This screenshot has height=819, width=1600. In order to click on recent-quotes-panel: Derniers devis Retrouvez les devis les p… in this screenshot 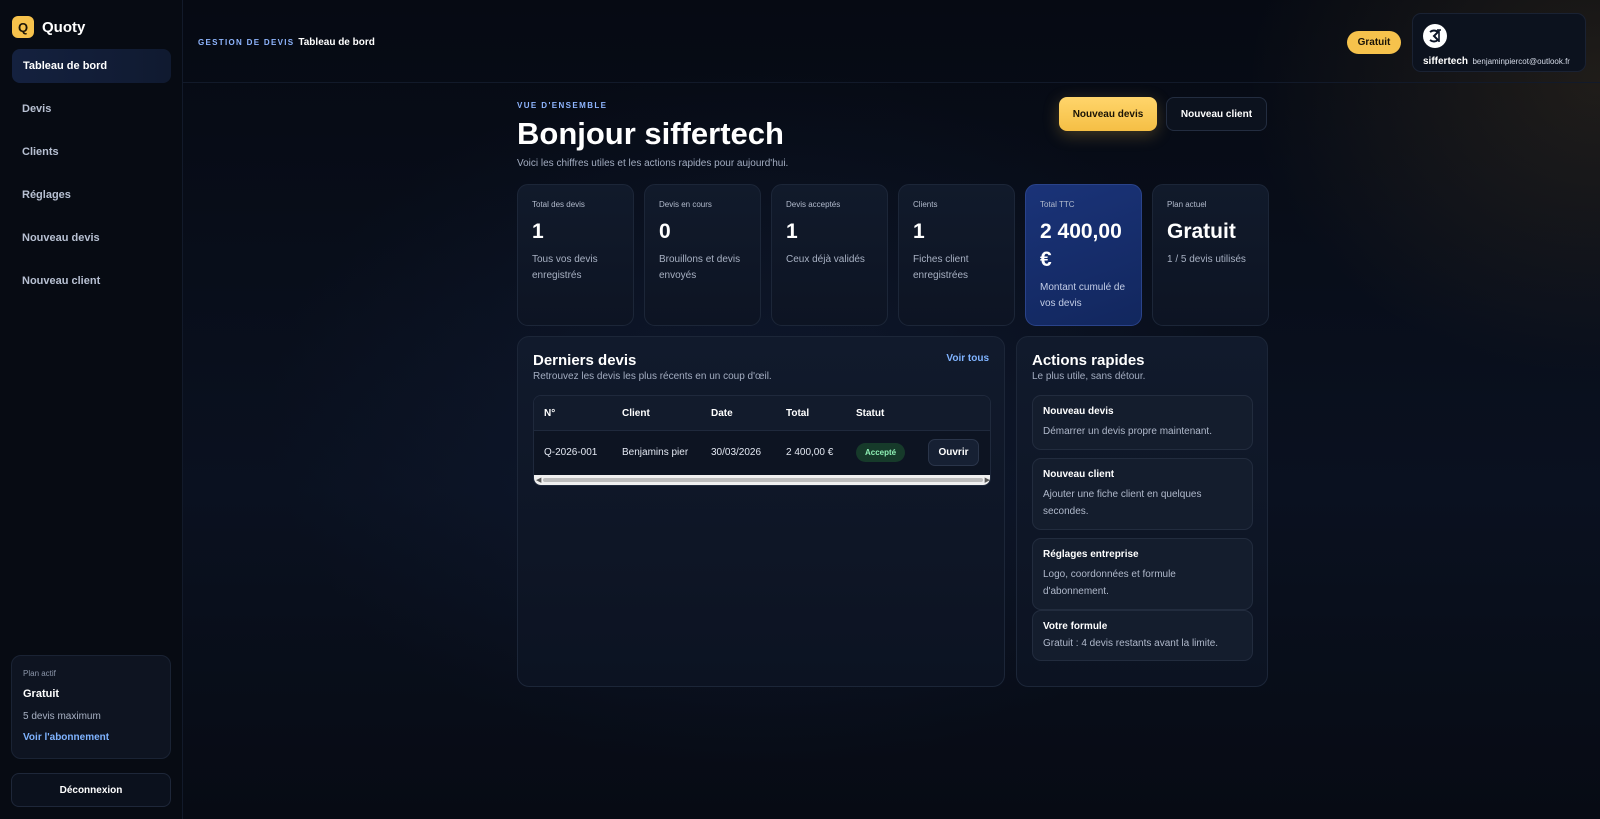, I will do `click(761, 511)`.